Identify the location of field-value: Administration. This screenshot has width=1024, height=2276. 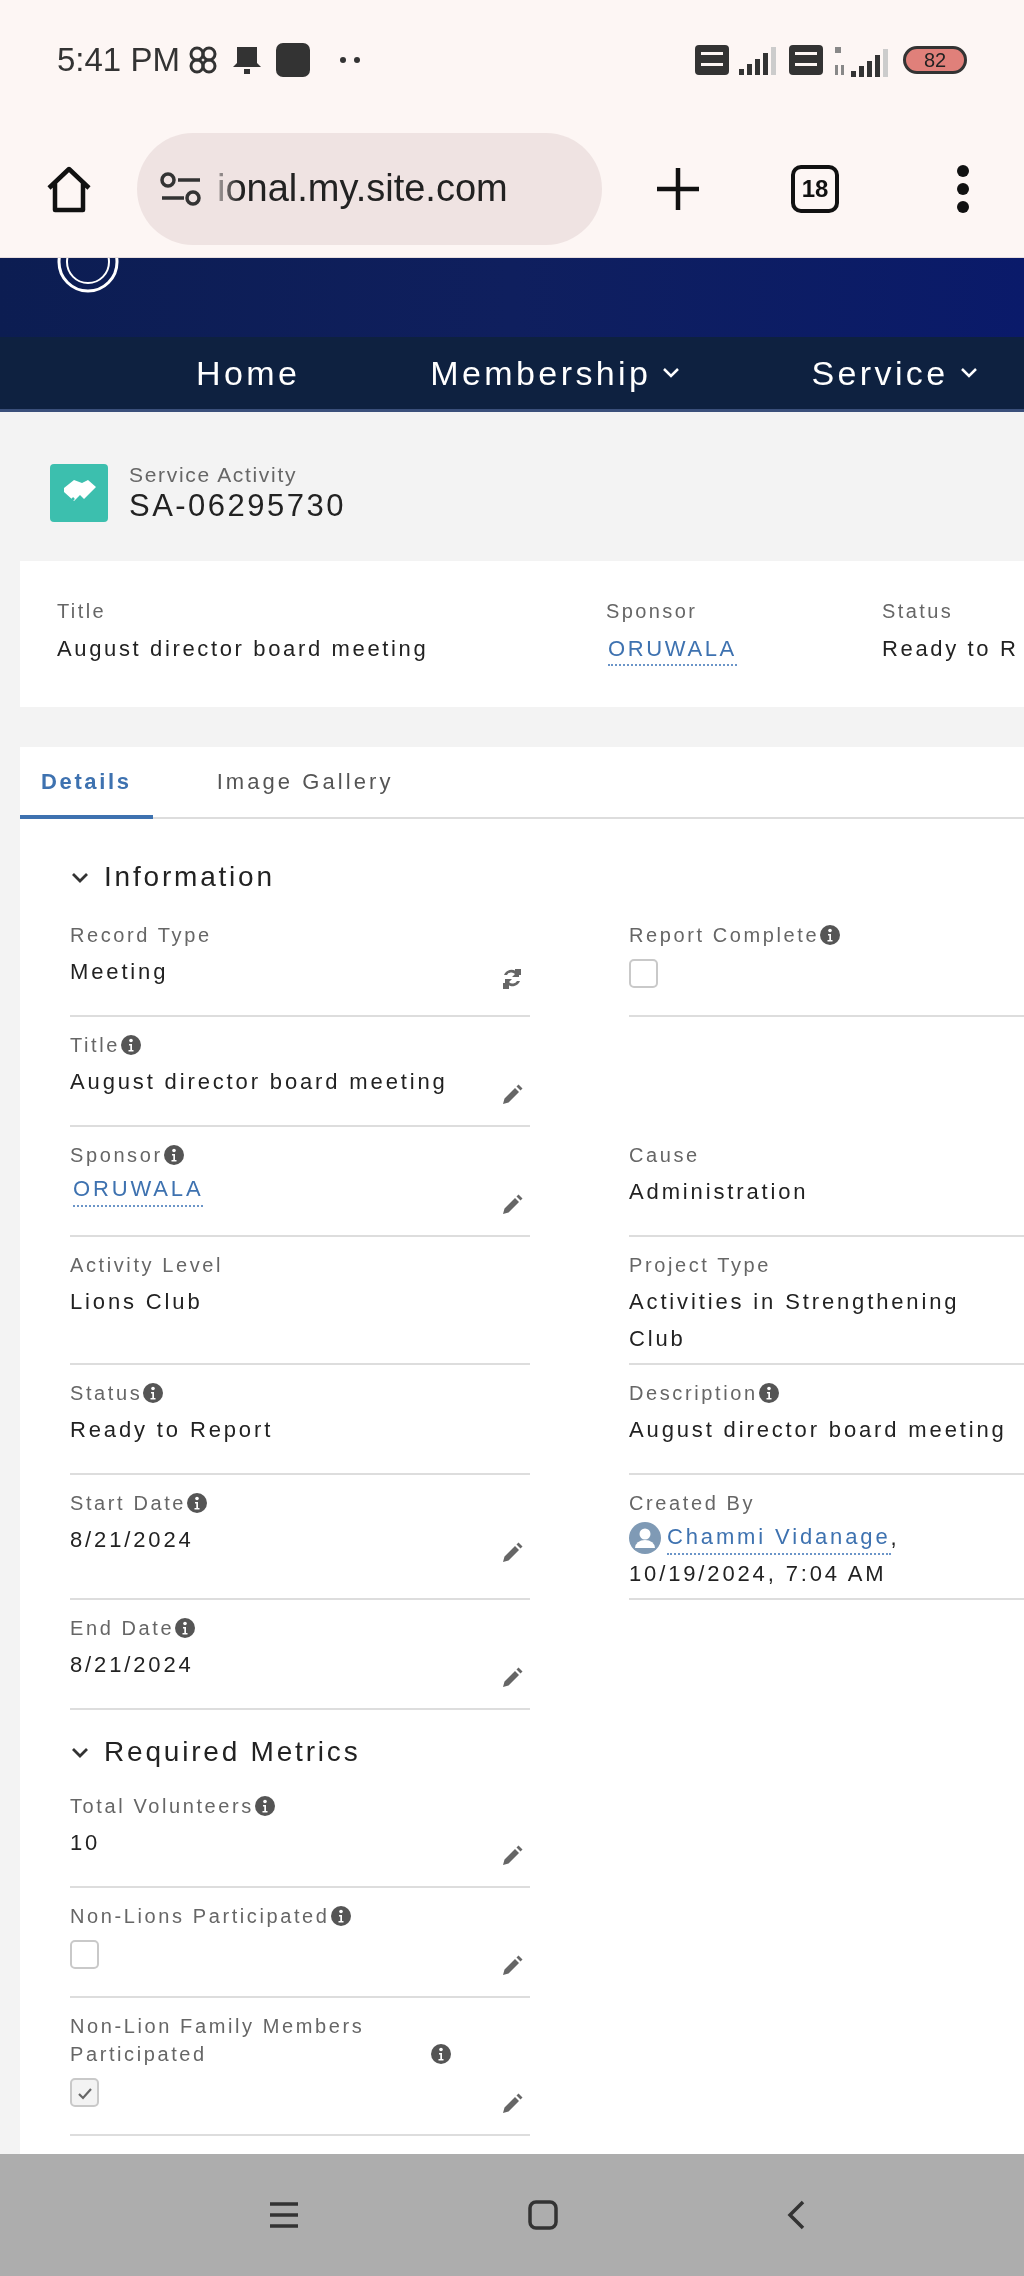
(719, 1192).